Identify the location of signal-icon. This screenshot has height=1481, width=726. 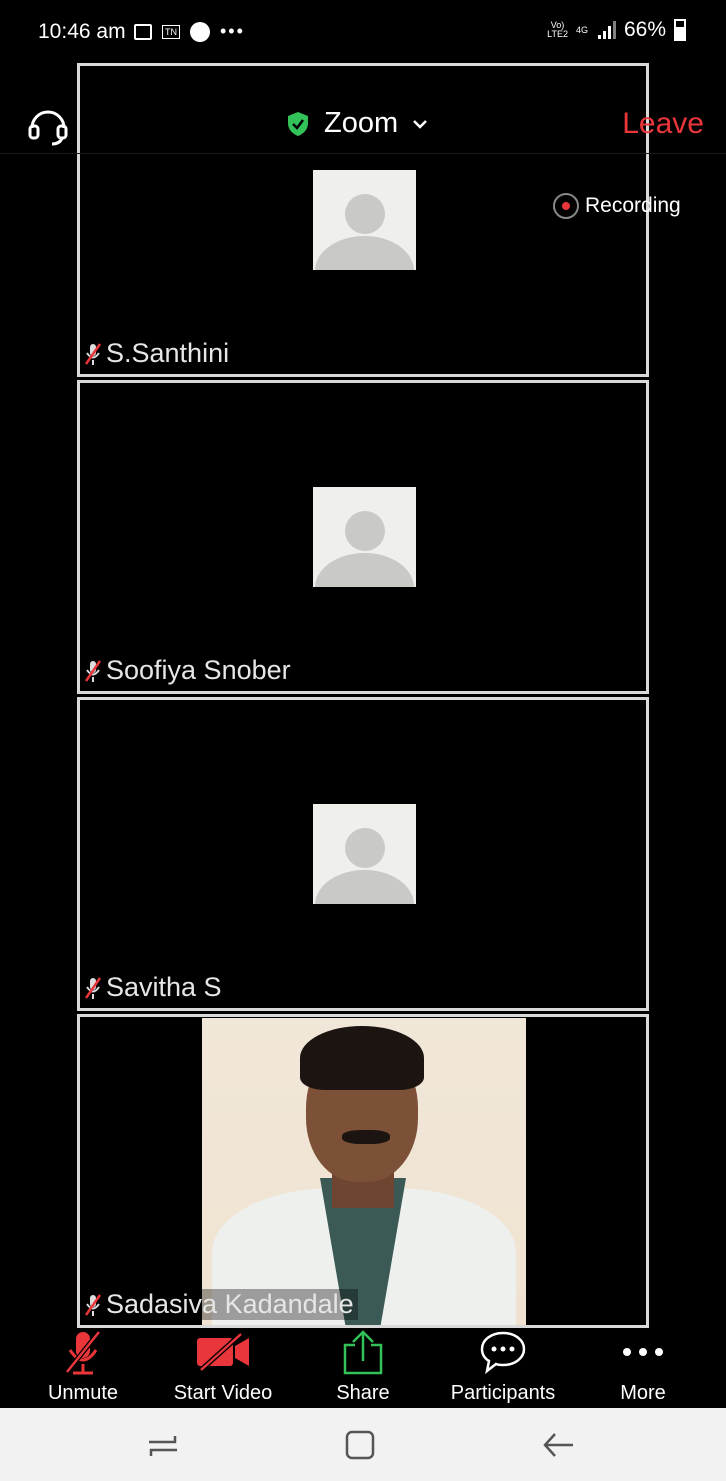
(606, 30).